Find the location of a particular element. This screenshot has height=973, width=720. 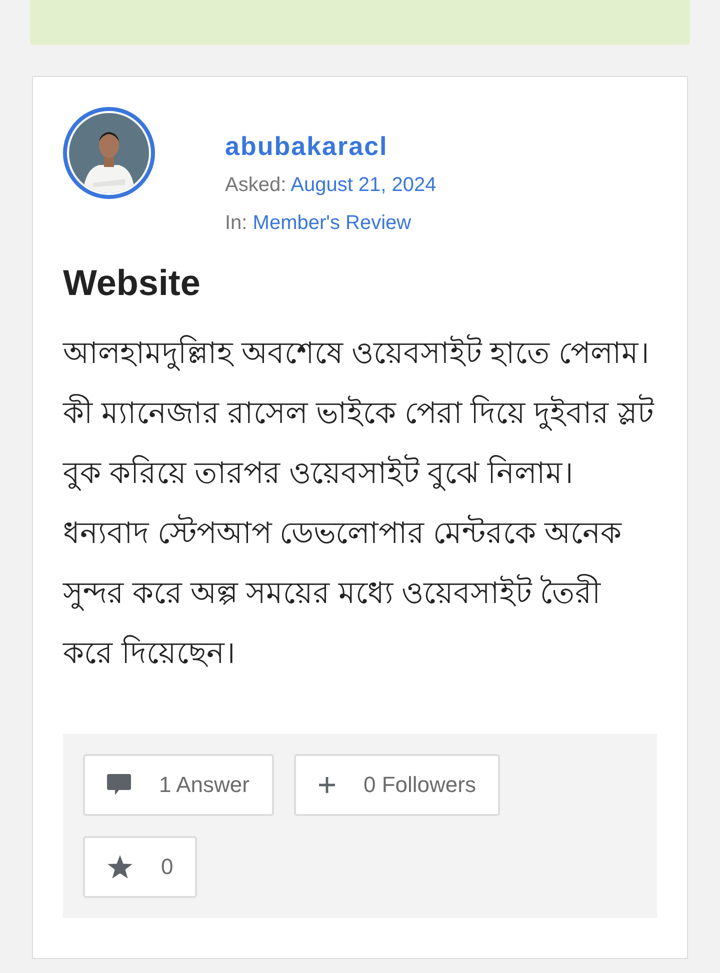

meta-line: In: Member's Review is located at coordinates (318, 223).